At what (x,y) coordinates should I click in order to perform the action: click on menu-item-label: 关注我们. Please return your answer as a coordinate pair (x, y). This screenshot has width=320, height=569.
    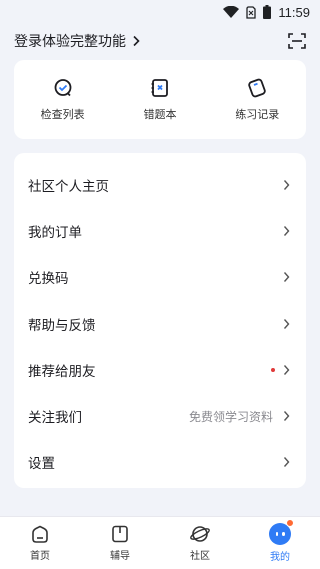
    Looking at the image, I should click on (55, 418).